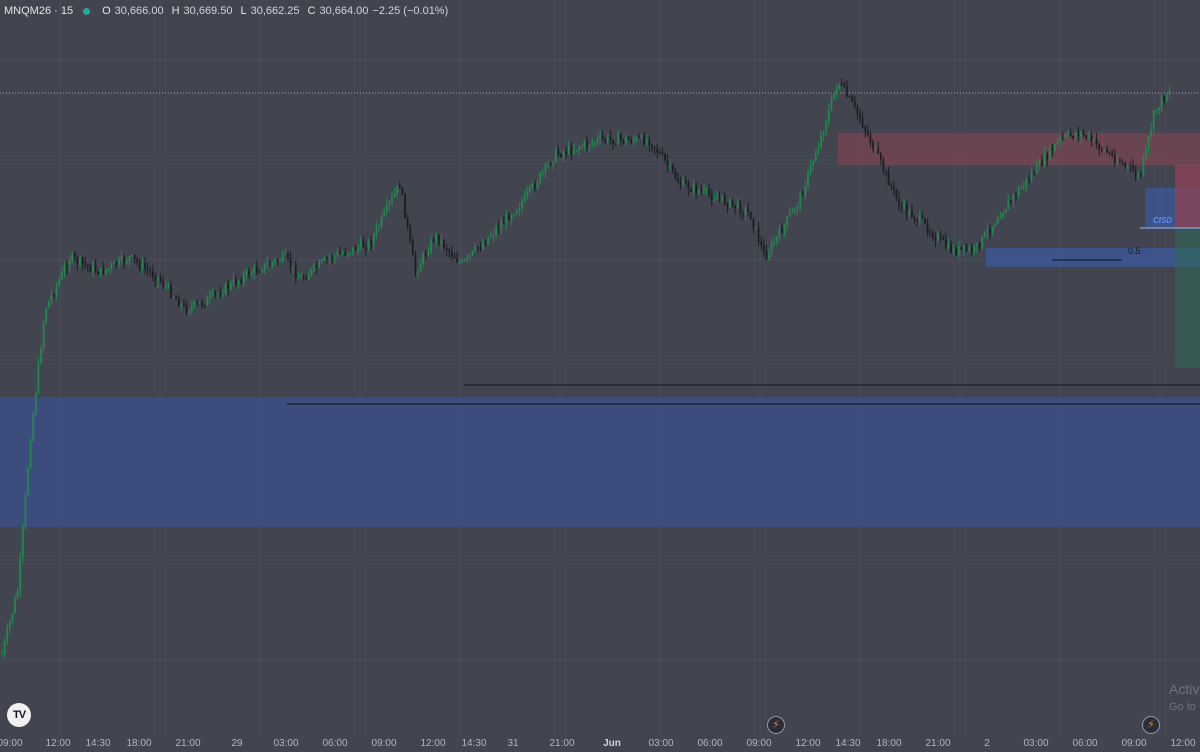 This screenshot has height=752, width=1200. Describe the element at coordinates (38, 11) in the screenshot. I see `symbol-label: MNQM26 · 15` at that location.